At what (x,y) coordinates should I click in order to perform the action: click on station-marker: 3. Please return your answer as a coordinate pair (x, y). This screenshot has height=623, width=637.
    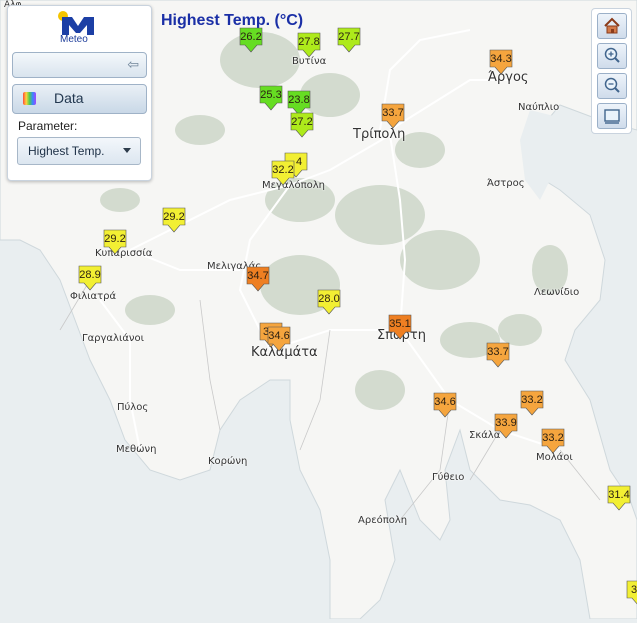
    Looking at the image, I should click on (631, 594).